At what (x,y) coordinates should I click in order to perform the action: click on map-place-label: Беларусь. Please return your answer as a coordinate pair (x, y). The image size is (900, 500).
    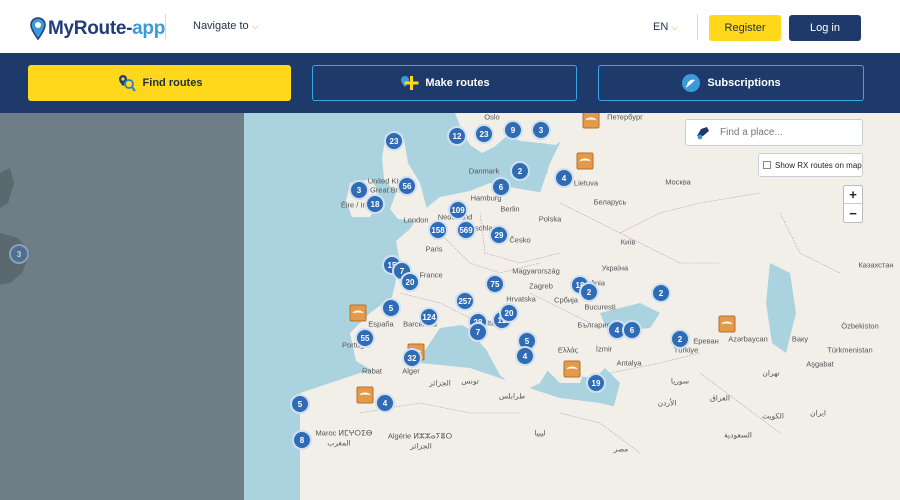
    Looking at the image, I should click on (610, 202).